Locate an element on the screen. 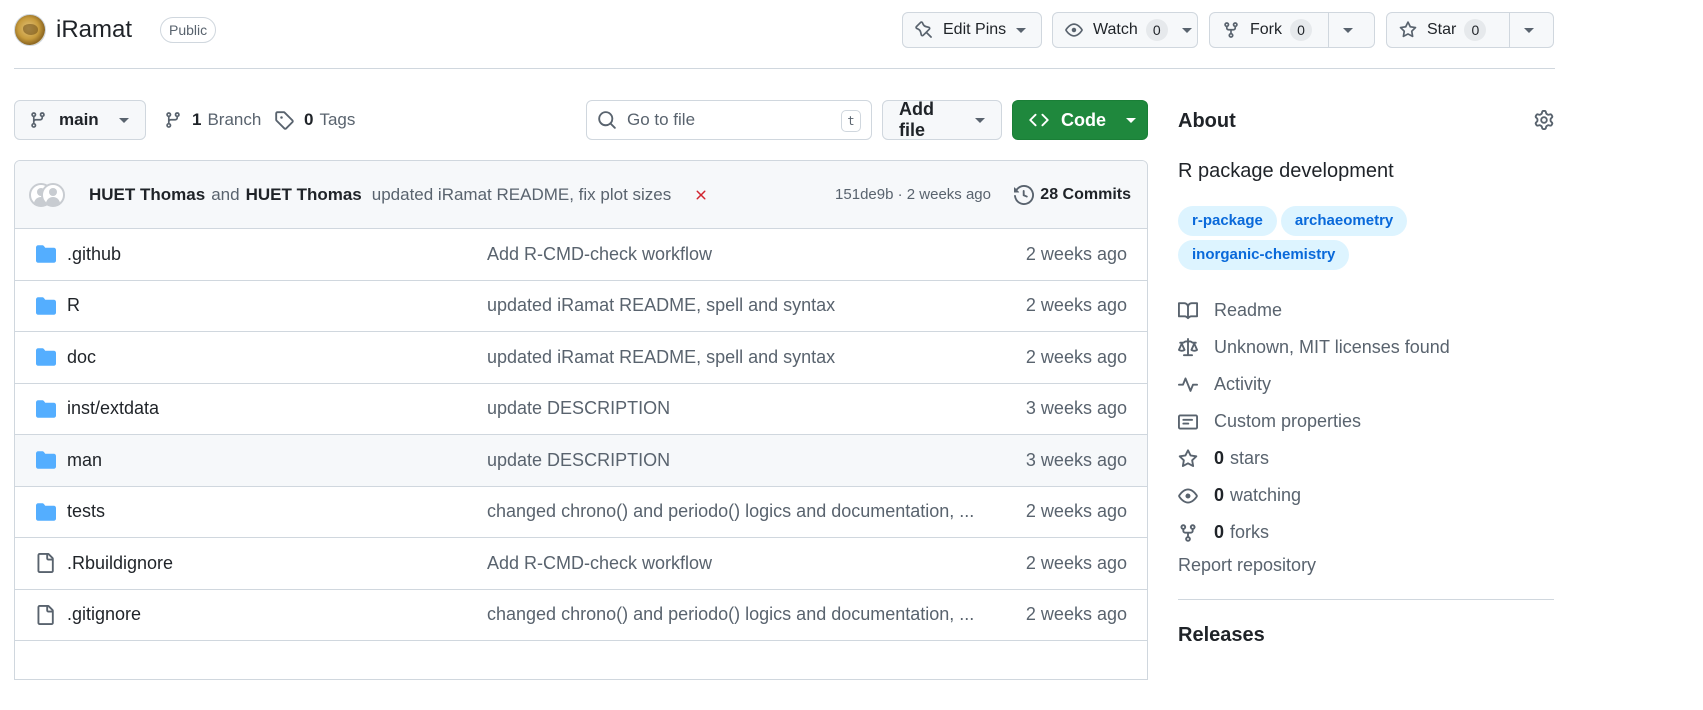  activity-link: Activity is located at coordinates (1314, 384).